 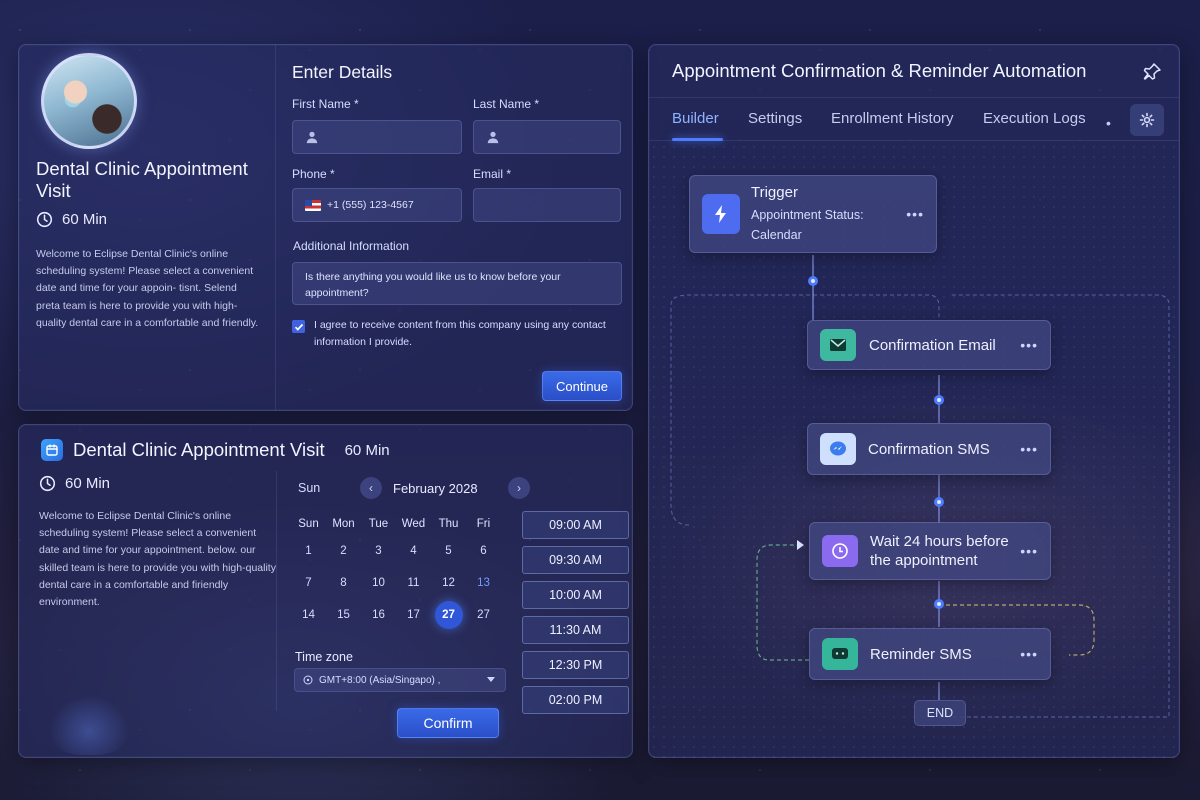 I want to click on settings-button, so click(x=1147, y=120).